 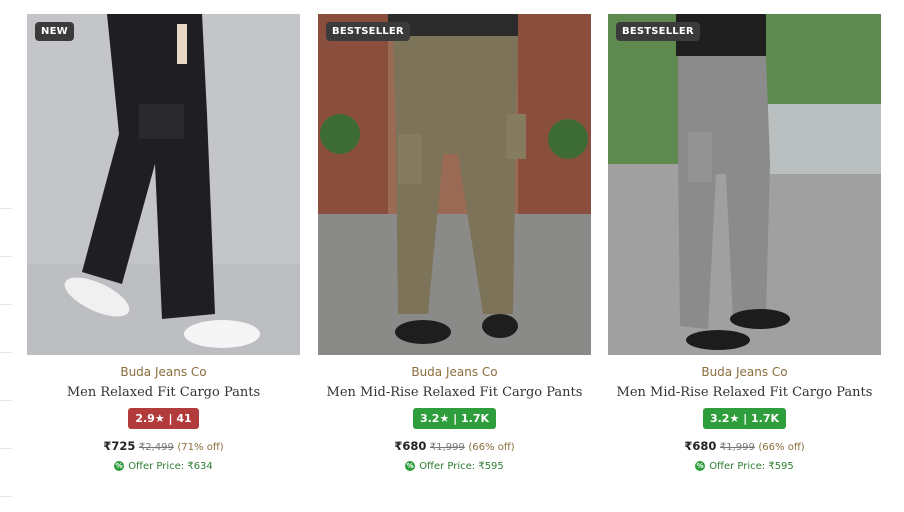 I want to click on mrp-price: ₹2,499, so click(x=156, y=447).